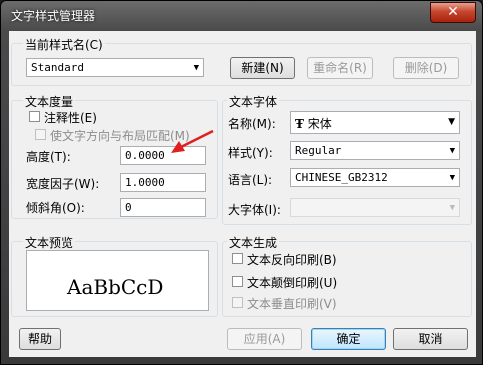  I want to click on help-button: 帮助, so click(40, 339).